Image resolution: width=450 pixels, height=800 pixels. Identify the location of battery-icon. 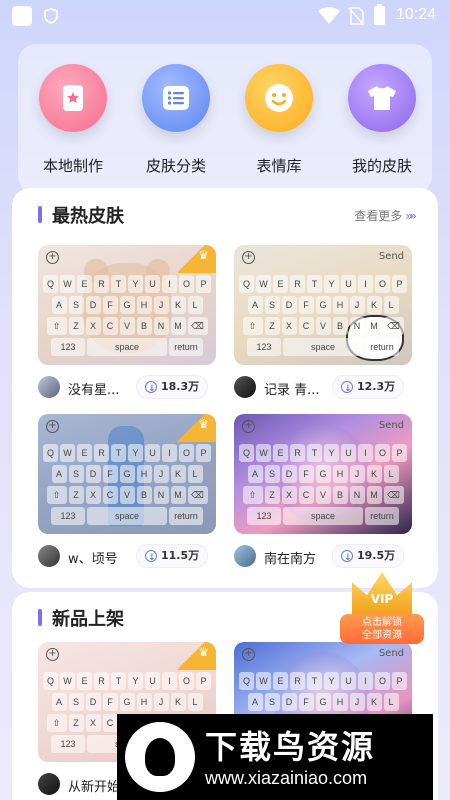
(379, 14).